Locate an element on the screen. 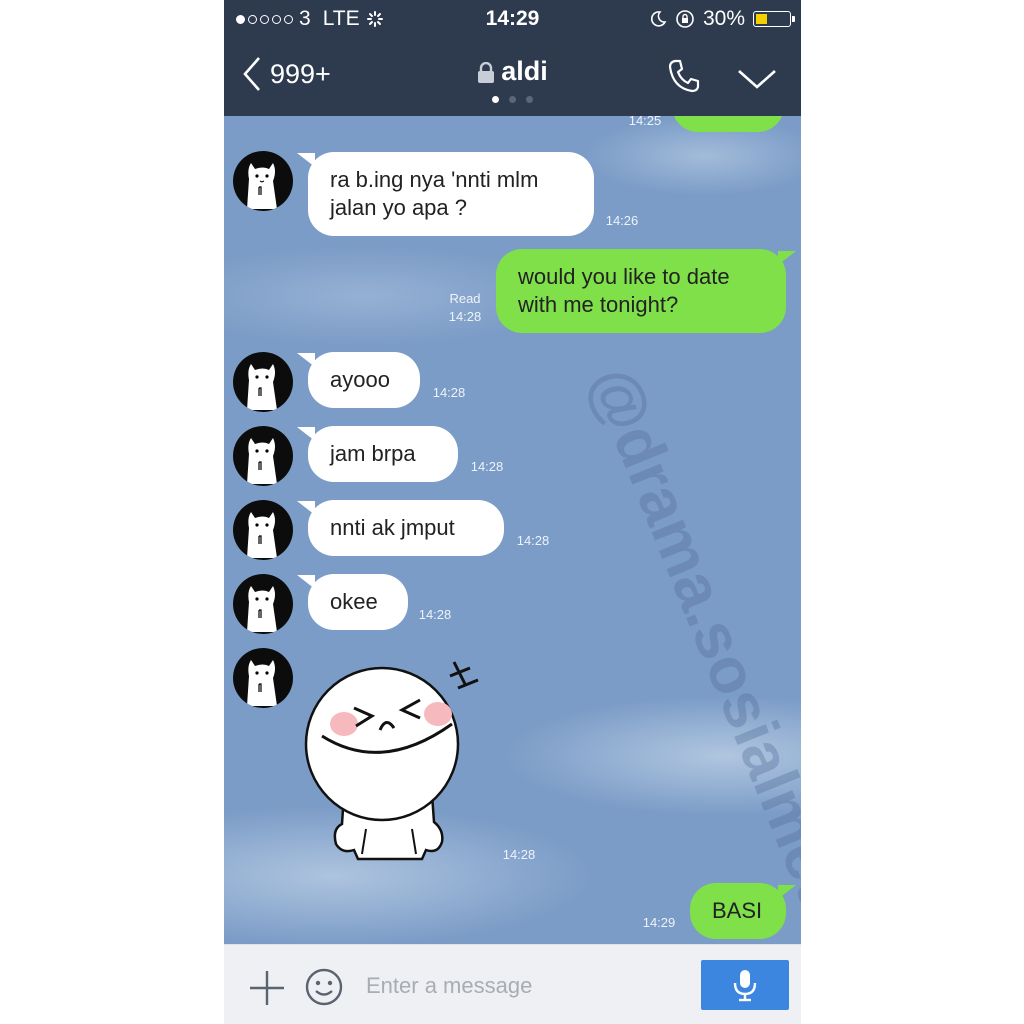 The height and width of the screenshot is (1024, 1024). message-text: nnti ak jmput is located at coordinates (392, 527).